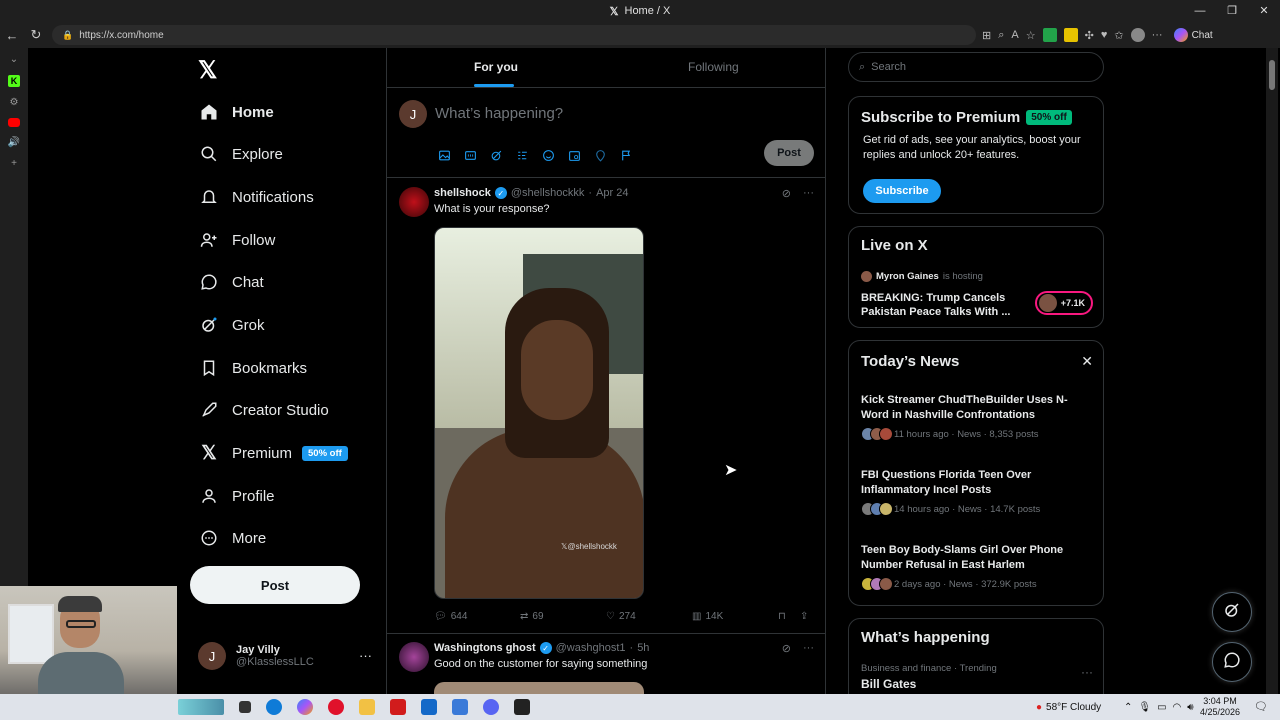 The width and height of the screenshot is (1280, 720). What do you see at coordinates (496, 155) in the screenshot?
I see `grok-icon` at bounding box center [496, 155].